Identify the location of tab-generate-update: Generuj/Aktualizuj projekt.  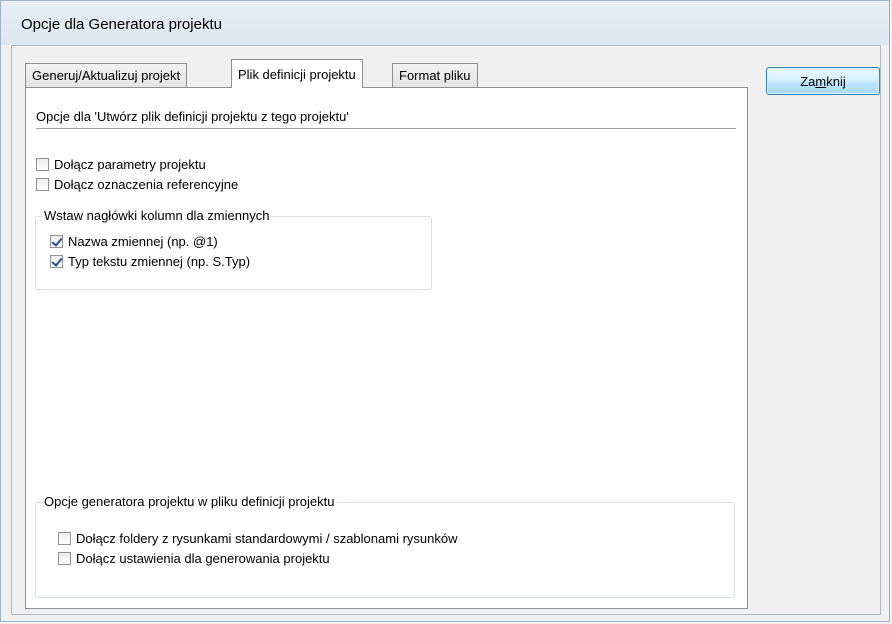
(106, 75).